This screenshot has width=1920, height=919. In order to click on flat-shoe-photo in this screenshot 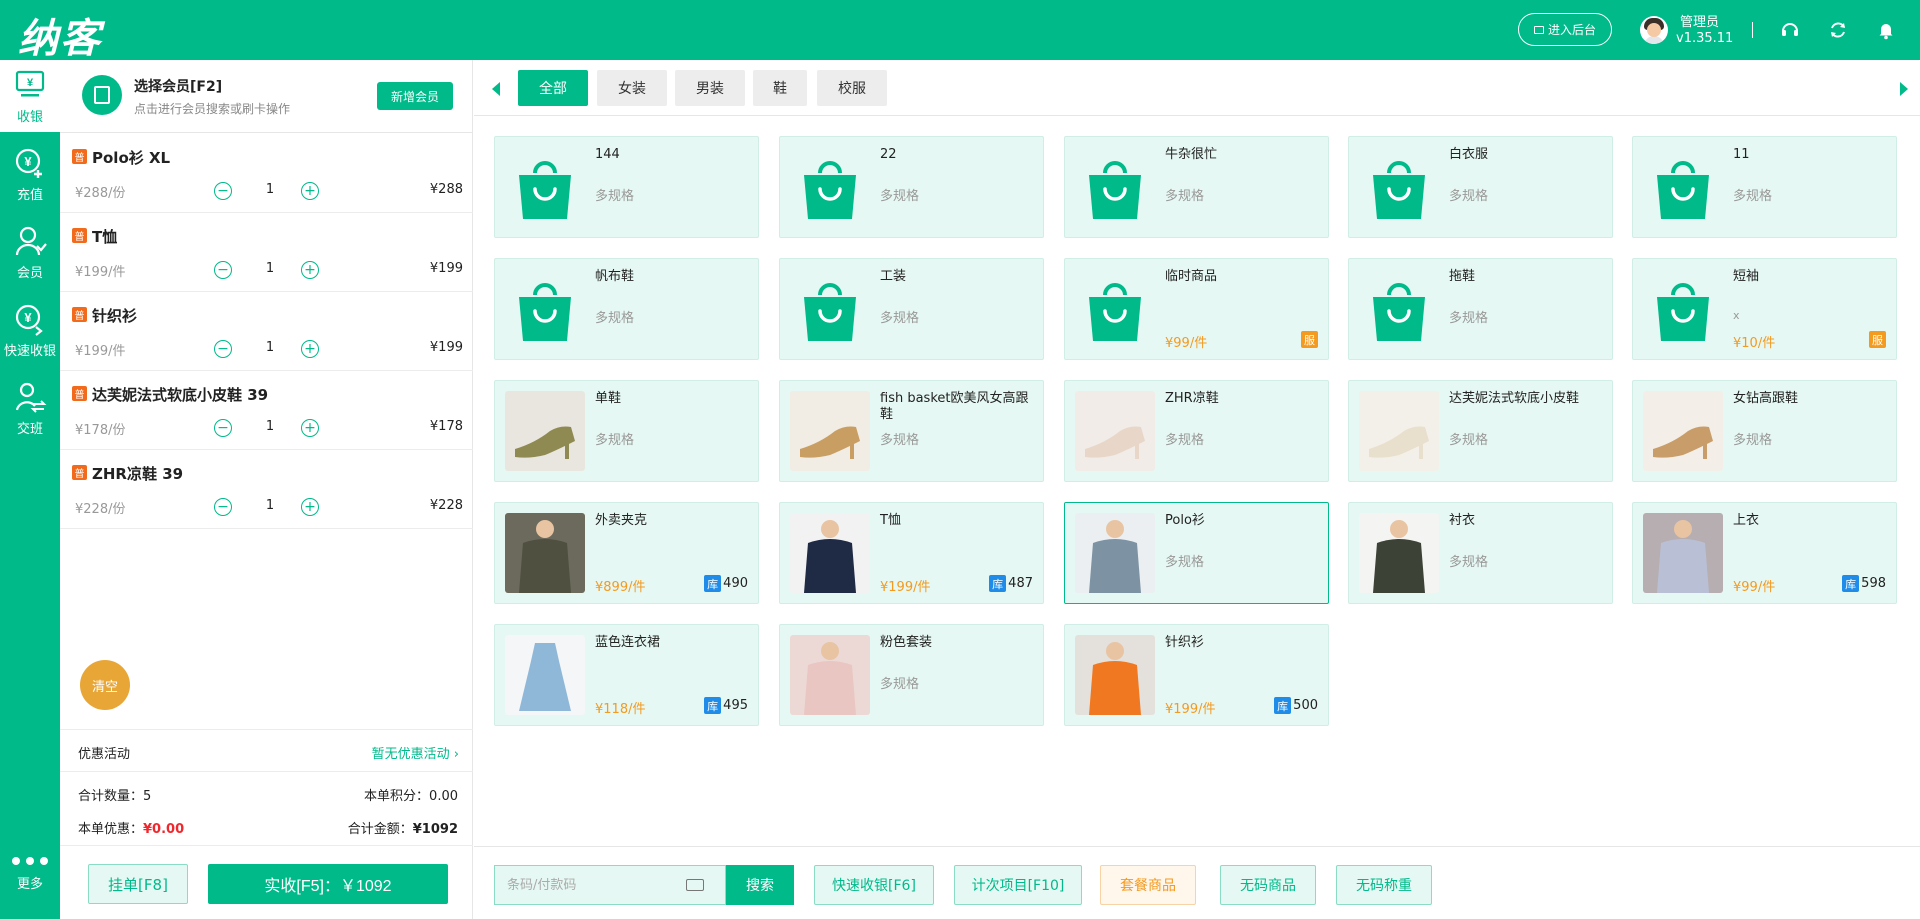, I will do `click(545, 431)`.